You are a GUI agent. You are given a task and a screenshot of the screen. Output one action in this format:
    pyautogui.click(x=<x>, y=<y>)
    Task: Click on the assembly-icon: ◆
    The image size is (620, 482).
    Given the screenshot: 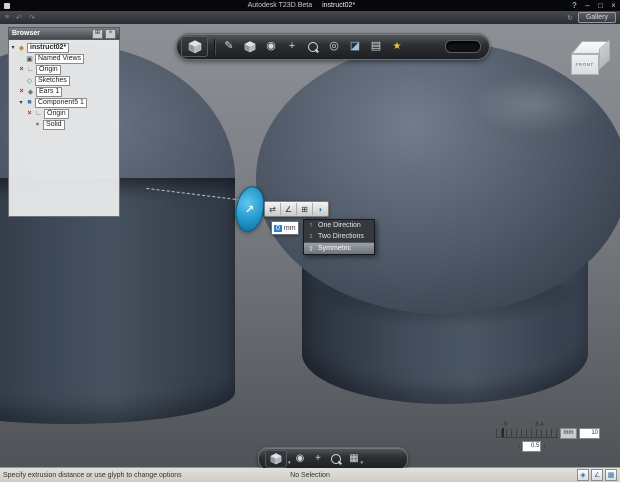 What is the action you would take?
    pyautogui.click(x=21, y=48)
    